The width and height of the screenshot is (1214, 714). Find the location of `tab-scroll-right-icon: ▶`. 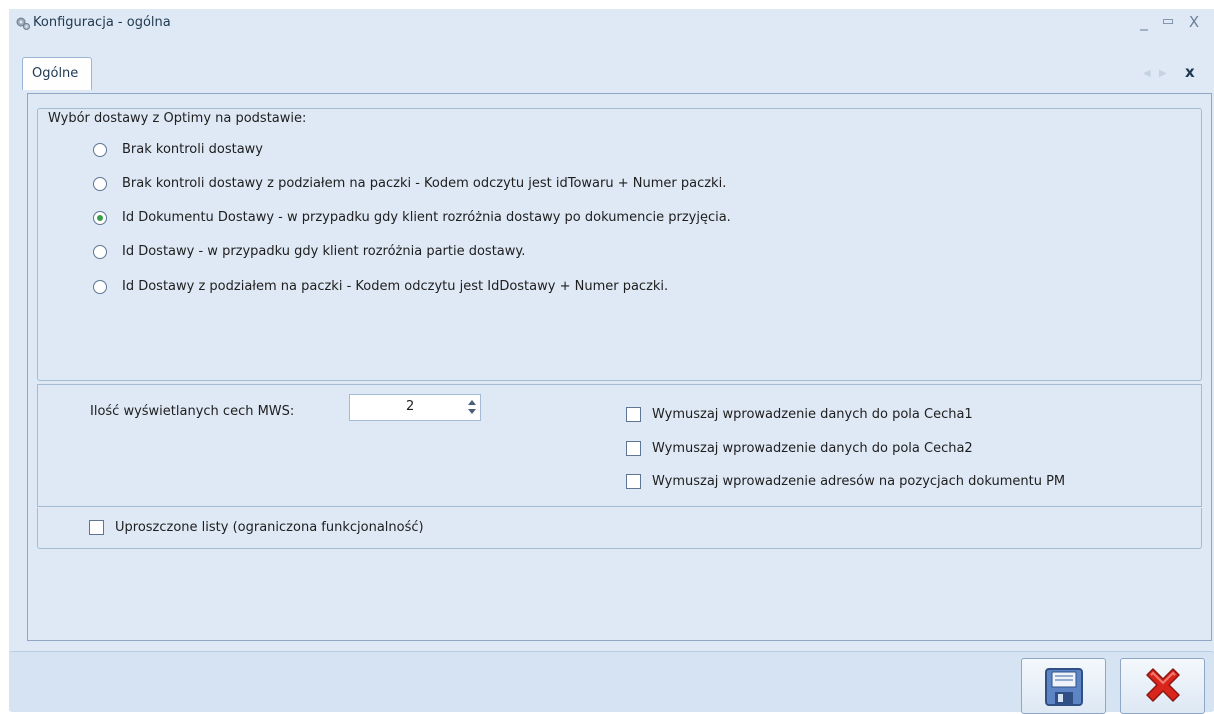

tab-scroll-right-icon: ▶ is located at coordinates (1163, 73).